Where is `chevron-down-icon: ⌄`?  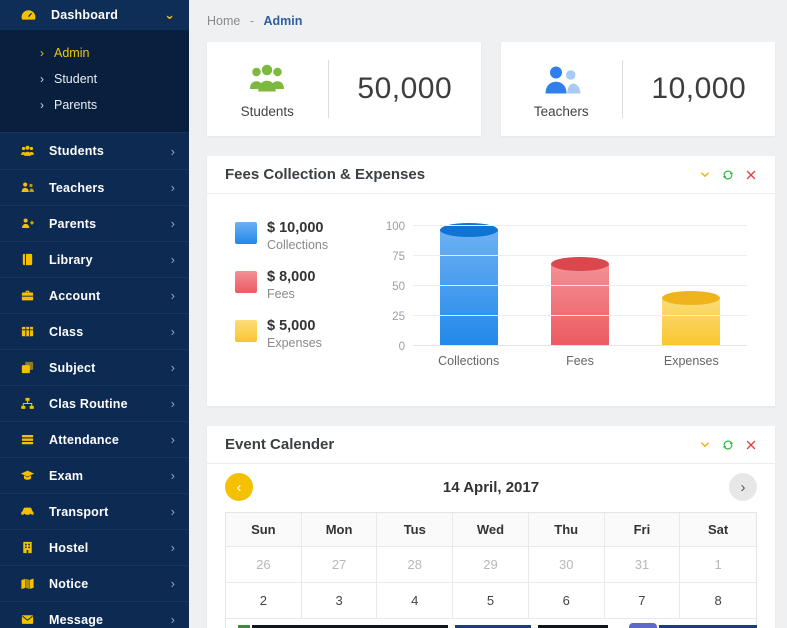
chevron-down-icon: ⌄ is located at coordinates (169, 14).